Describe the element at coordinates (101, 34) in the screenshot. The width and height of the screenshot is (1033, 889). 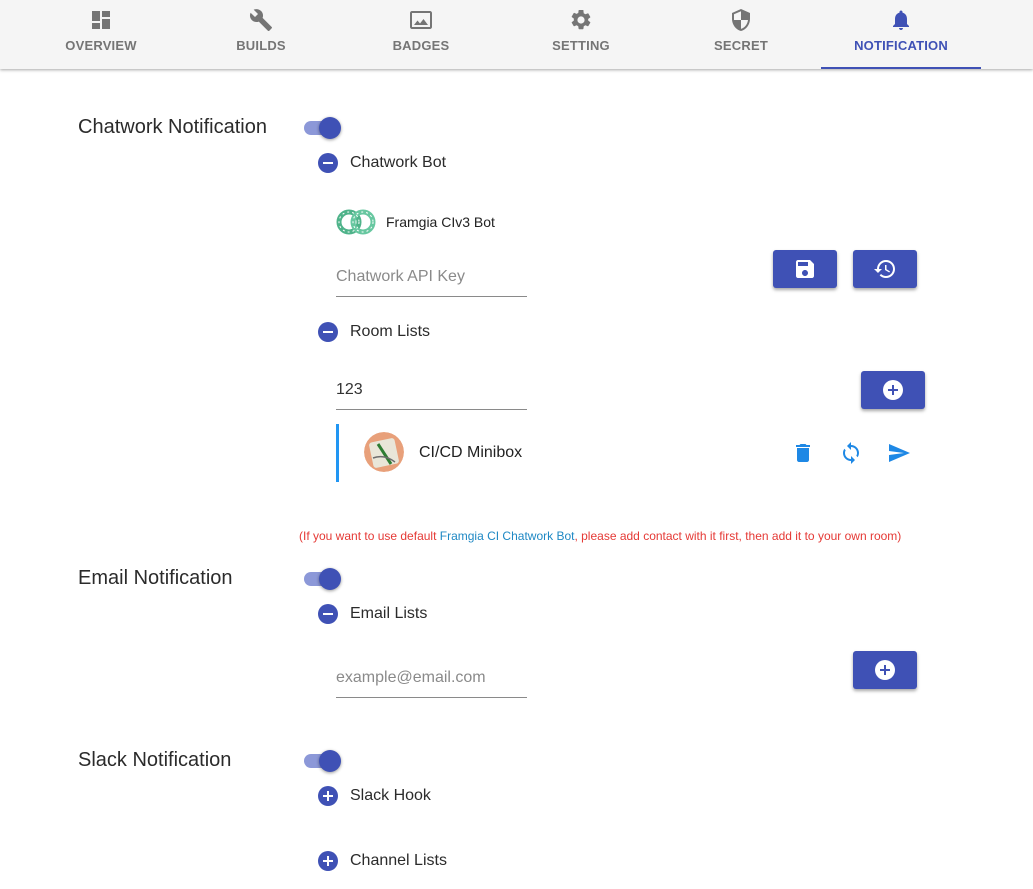
I see `tab-overview: OVERVIEW` at that location.